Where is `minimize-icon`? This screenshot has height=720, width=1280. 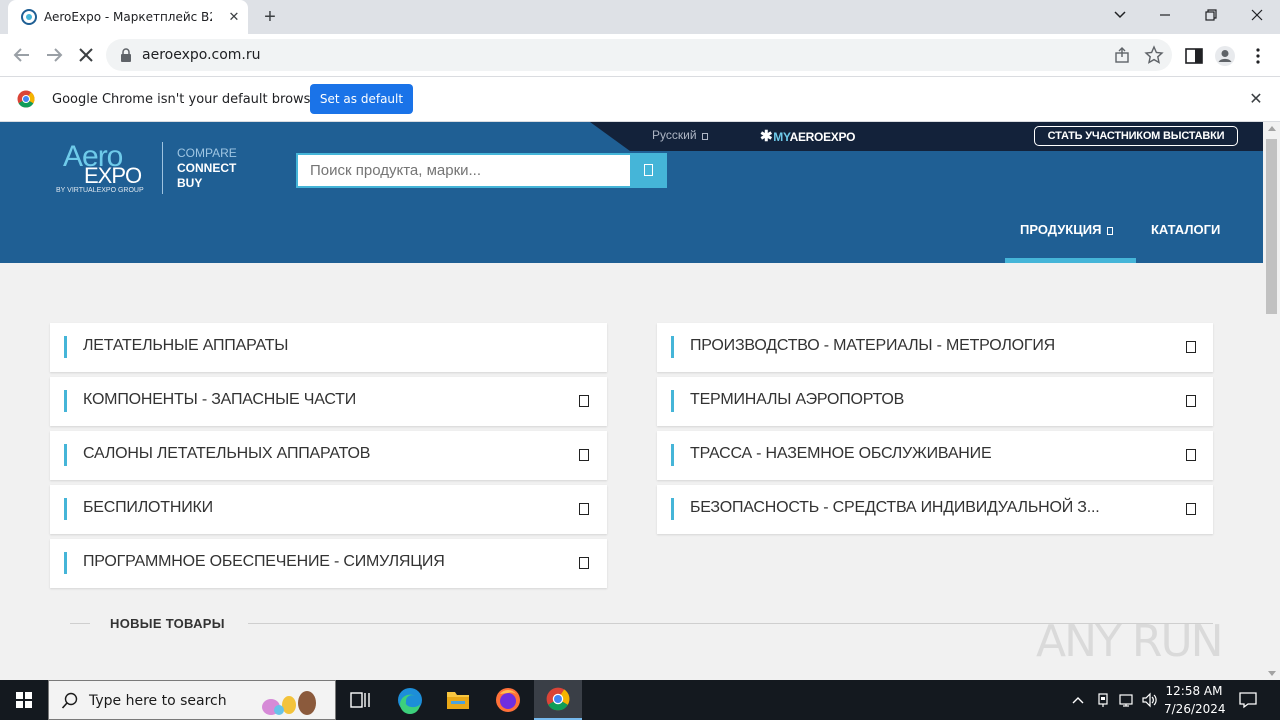
minimize-icon is located at coordinates (1165, 15).